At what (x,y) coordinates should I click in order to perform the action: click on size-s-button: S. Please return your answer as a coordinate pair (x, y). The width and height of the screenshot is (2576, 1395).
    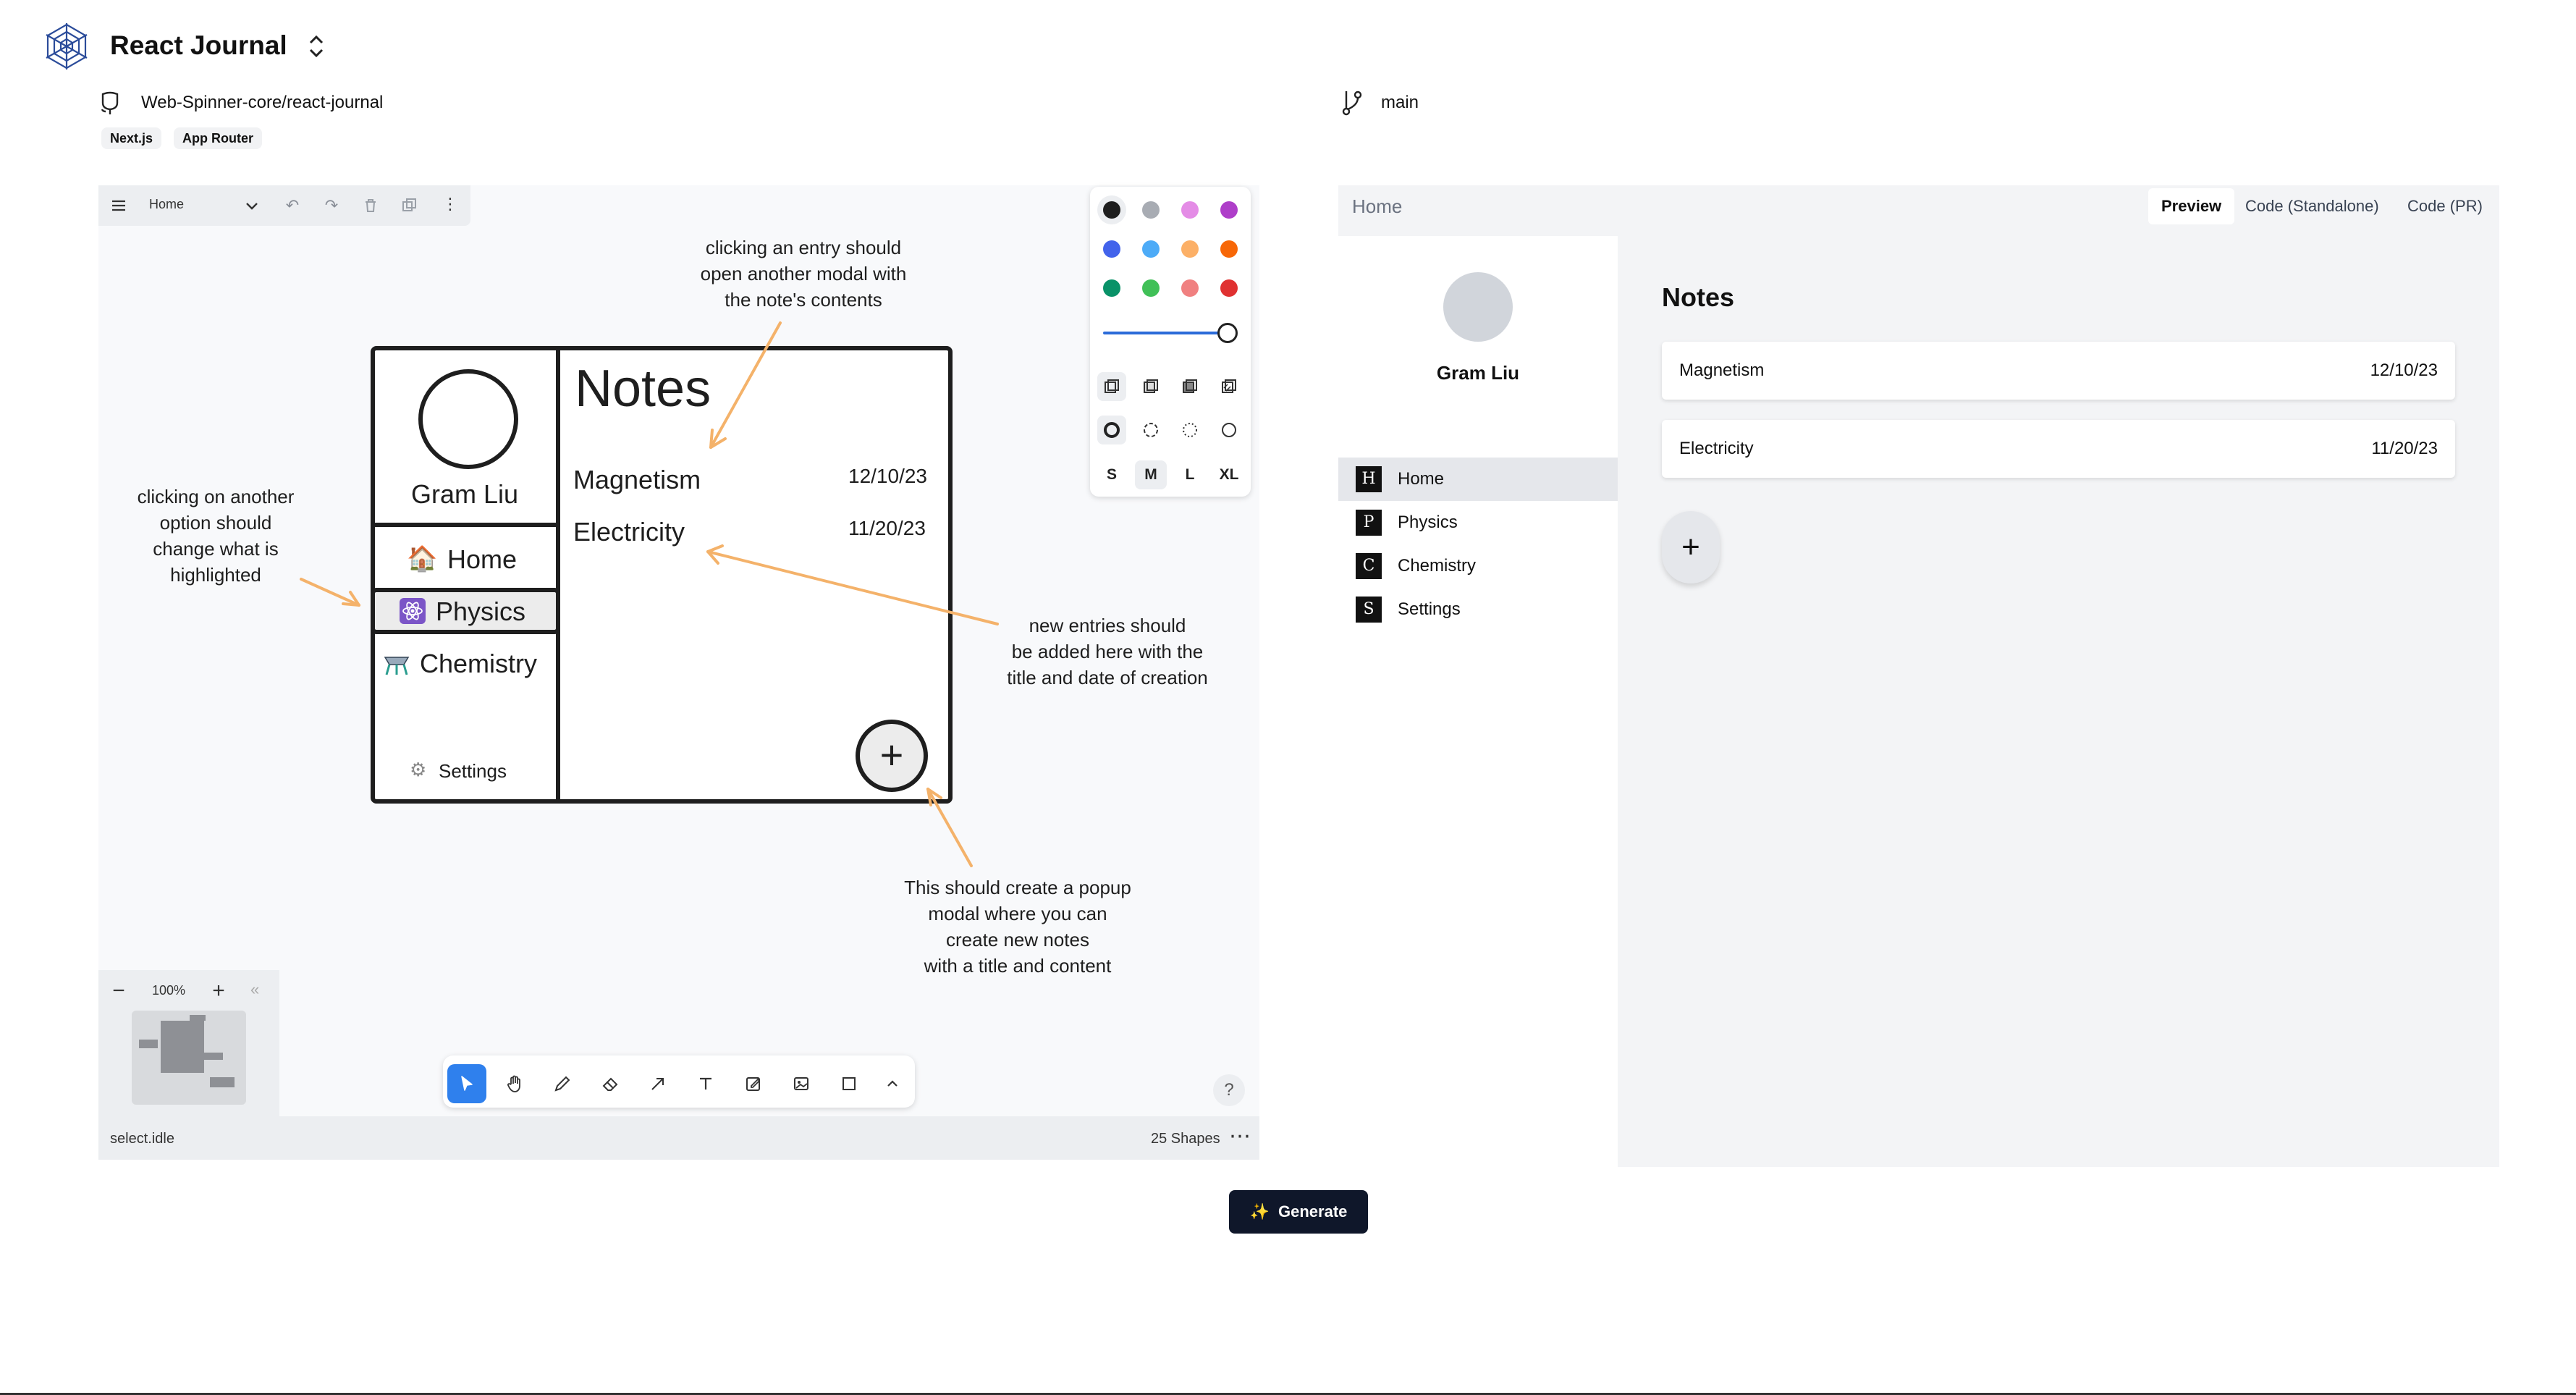
    Looking at the image, I should click on (1112, 474).